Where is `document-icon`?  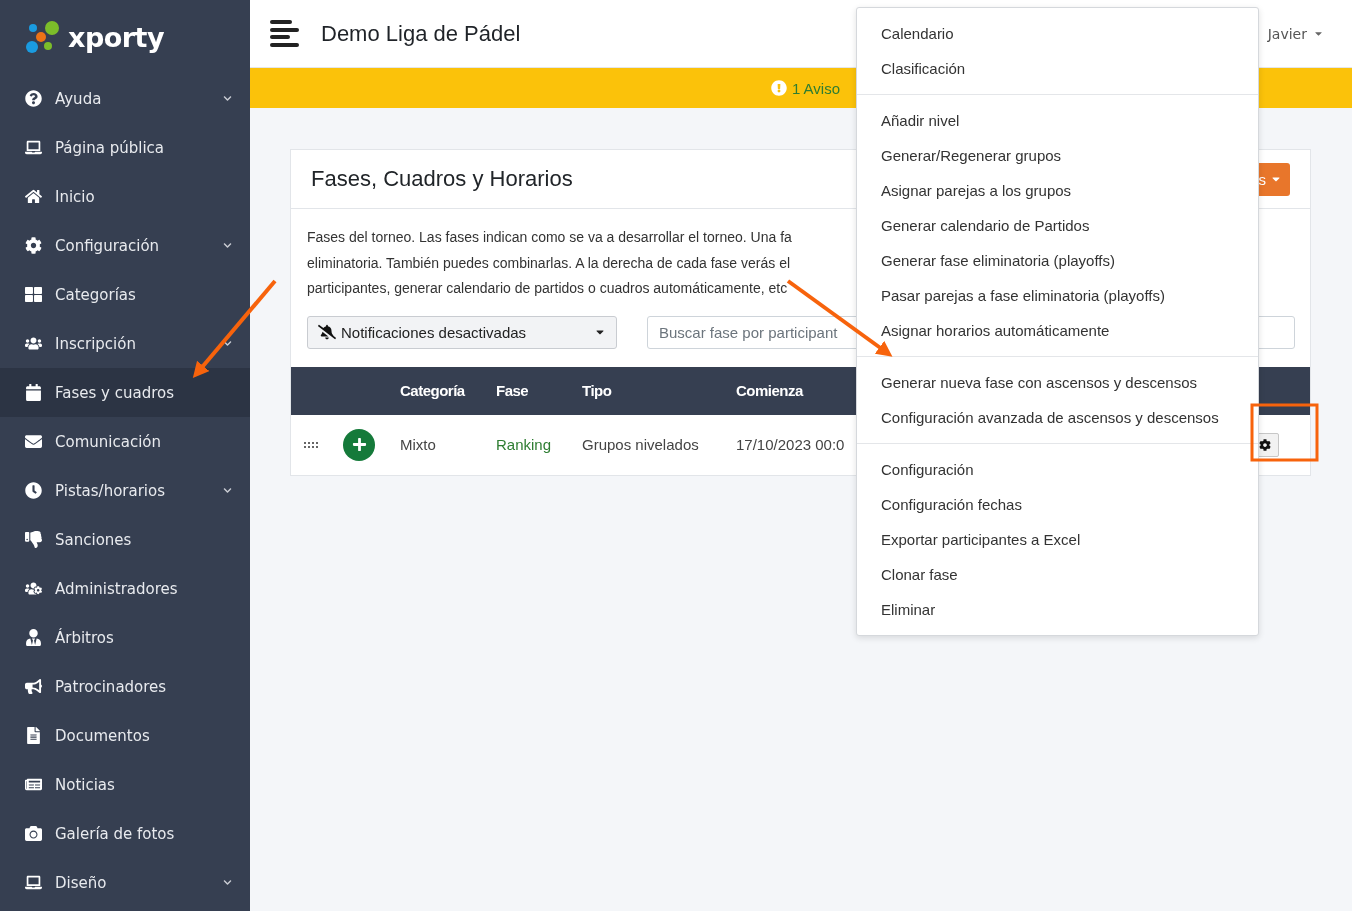 document-icon is located at coordinates (33, 735).